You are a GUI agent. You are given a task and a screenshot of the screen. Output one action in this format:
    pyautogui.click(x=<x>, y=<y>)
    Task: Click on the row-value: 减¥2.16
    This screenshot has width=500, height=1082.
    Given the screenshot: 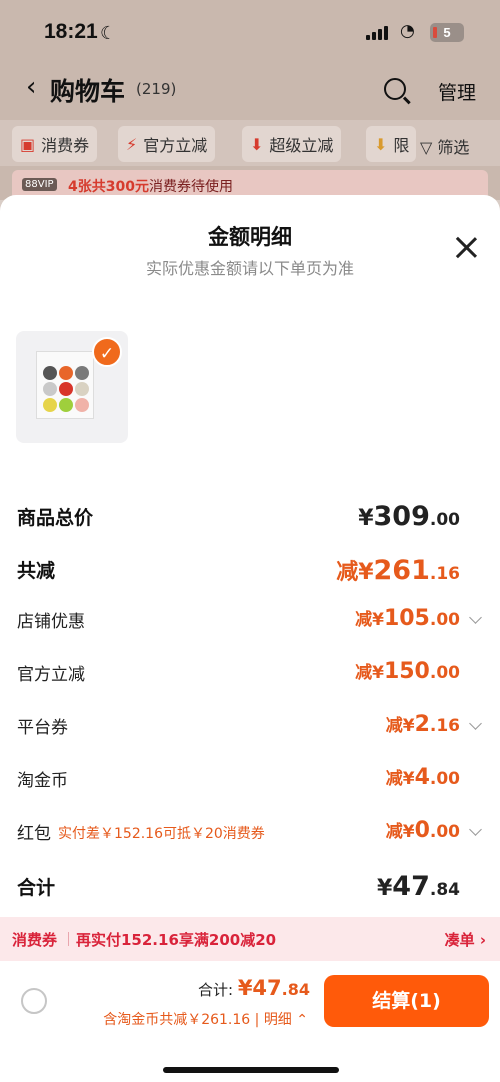 What is the action you would take?
    pyautogui.click(x=422, y=724)
    